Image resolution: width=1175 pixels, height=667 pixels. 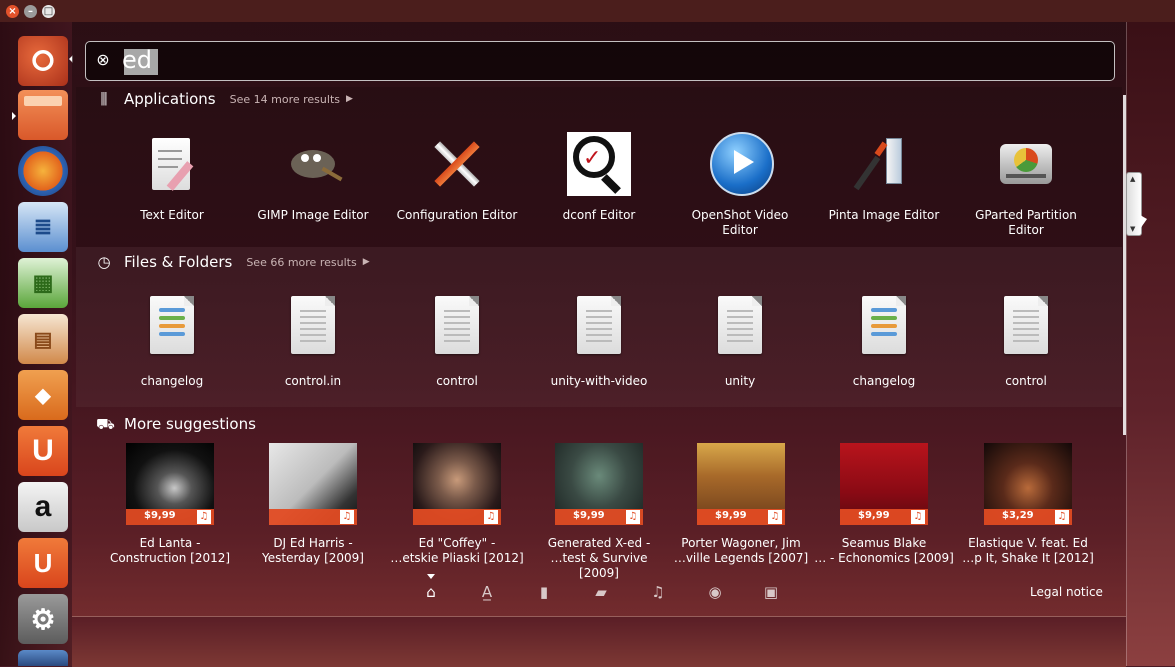 I want to click on file-item: unity, so click(x=740, y=342).